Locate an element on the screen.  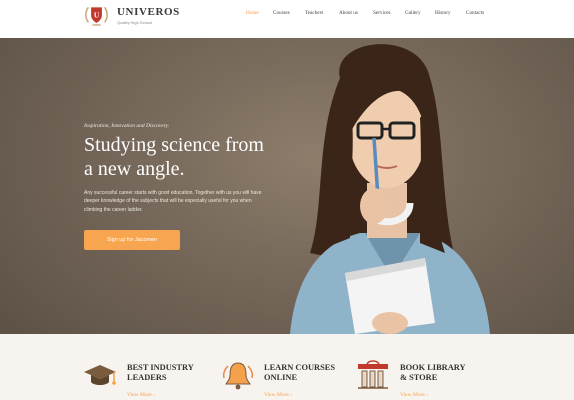
nav-about-us: About us is located at coordinates (348, 13).